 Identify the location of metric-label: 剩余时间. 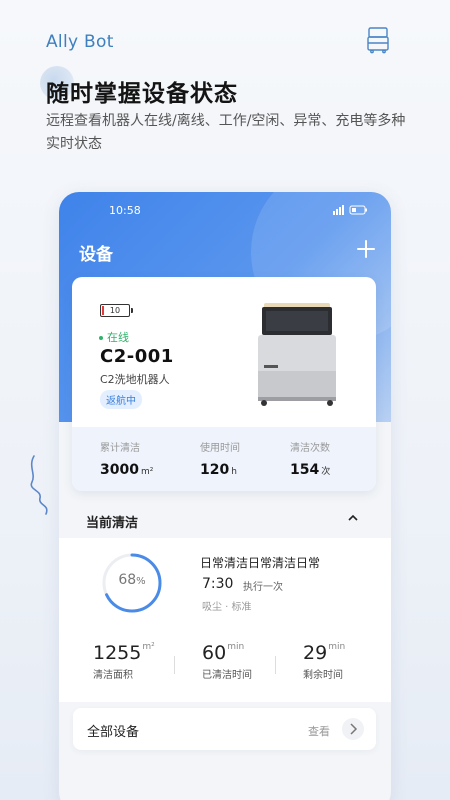
(323, 675).